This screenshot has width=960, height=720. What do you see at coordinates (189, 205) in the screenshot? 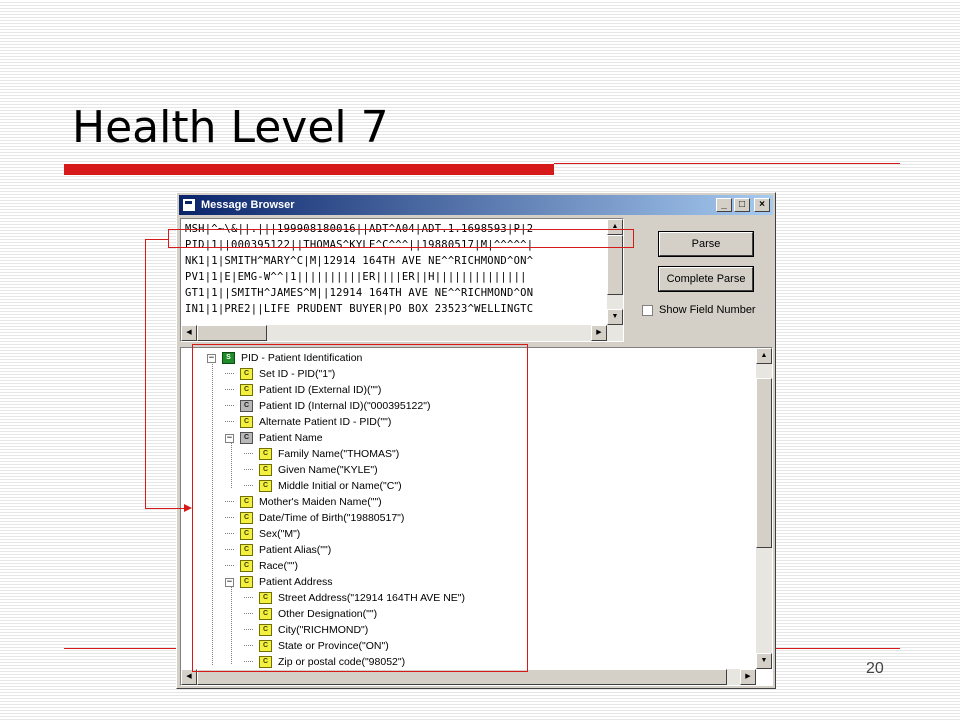
I see `app-icon` at bounding box center [189, 205].